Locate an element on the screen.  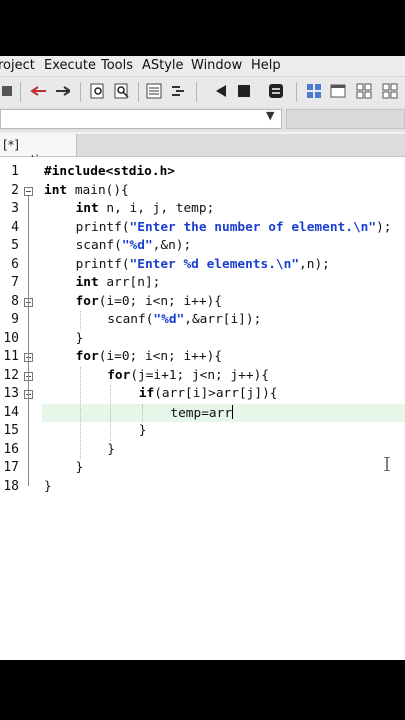
menu-astyle: AStyle is located at coordinates (163, 65).